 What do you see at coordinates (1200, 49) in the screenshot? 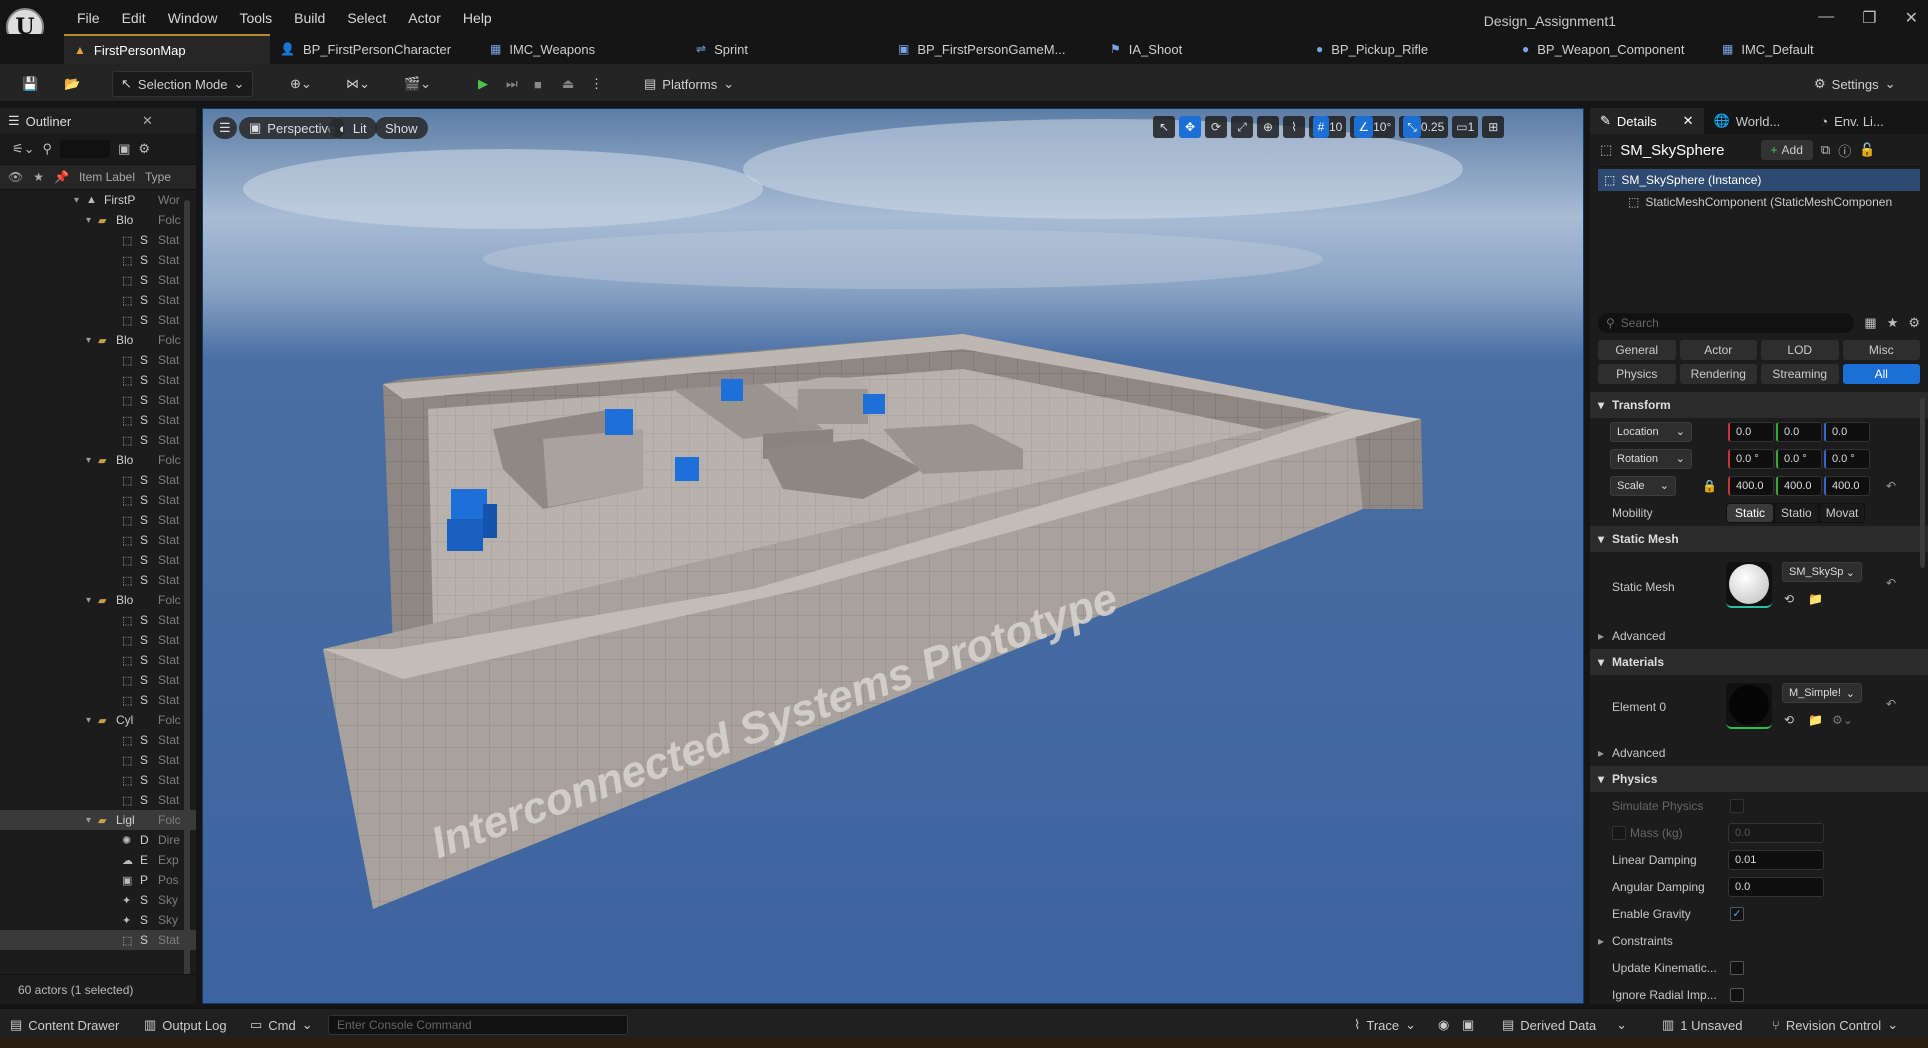
I see `tab-5: ⚑ IA_Shoot` at bounding box center [1200, 49].